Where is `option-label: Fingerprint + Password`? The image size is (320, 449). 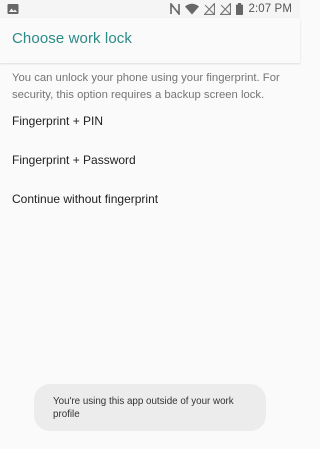 option-label: Fingerprint + Password is located at coordinates (74, 160).